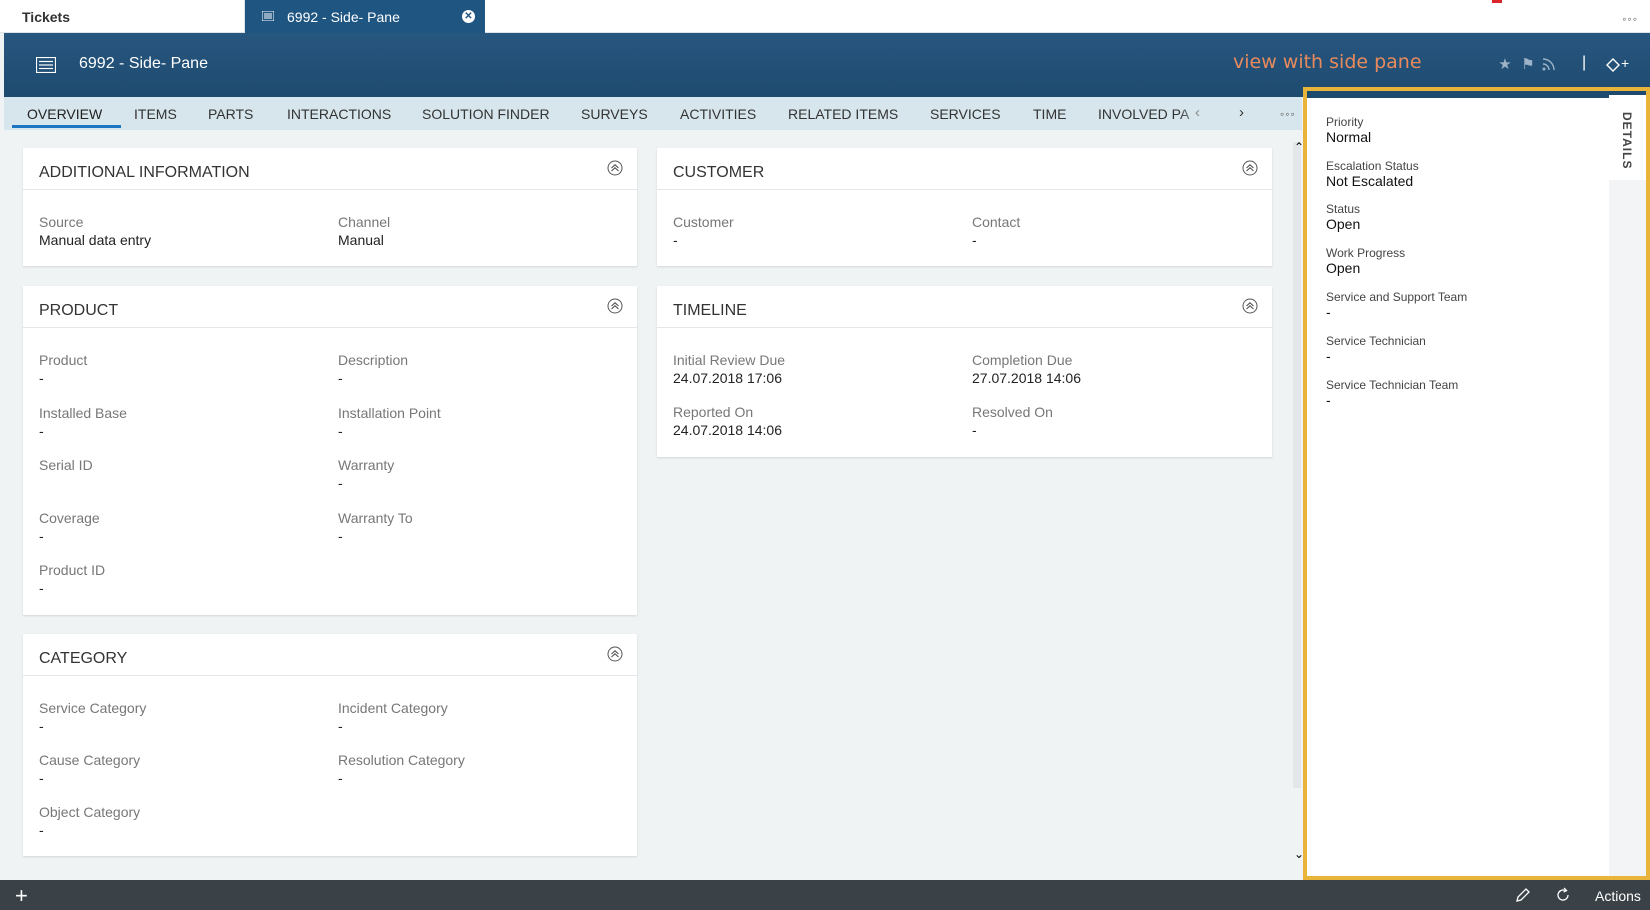 The width and height of the screenshot is (1650, 910). Describe the element at coordinates (1366, 253) in the screenshot. I see `field-label: Work Progress` at that location.